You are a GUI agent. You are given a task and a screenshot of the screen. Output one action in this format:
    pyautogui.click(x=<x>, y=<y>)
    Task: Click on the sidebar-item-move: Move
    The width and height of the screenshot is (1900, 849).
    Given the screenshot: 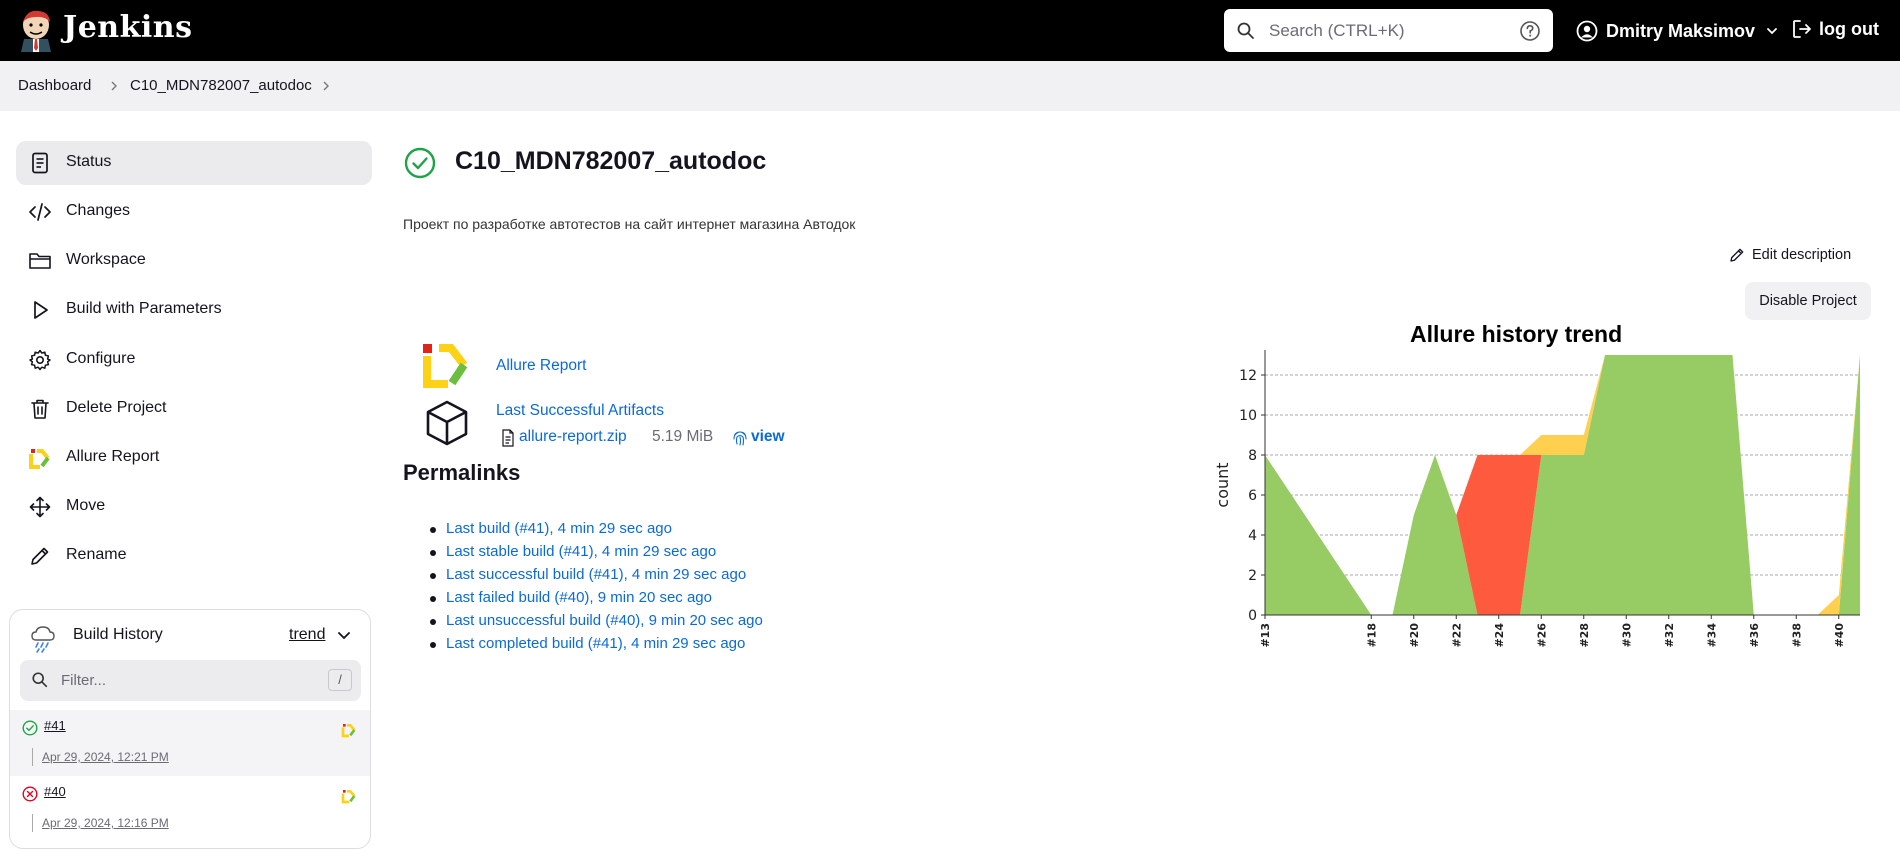 What is the action you would take?
    pyautogui.click(x=194, y=507)
    